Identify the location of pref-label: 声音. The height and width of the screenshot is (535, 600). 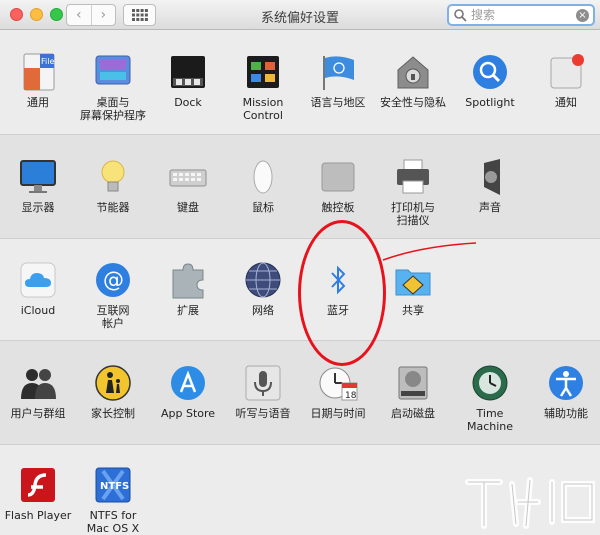
(490, 207).